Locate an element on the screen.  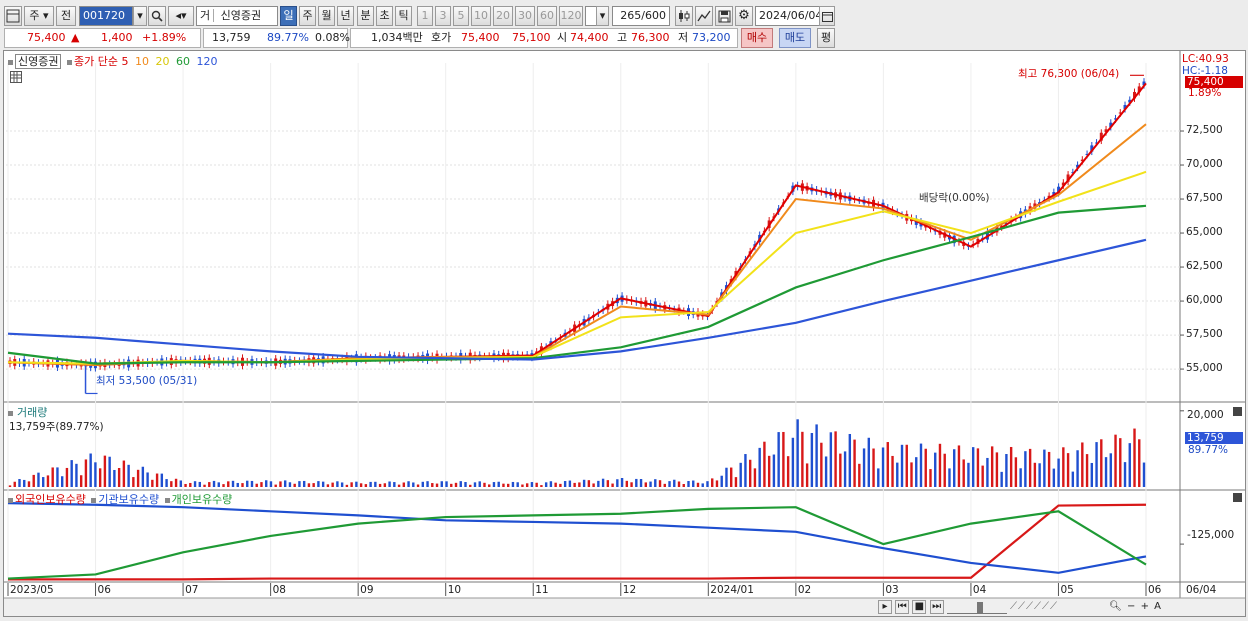
interval-60: 60 is located at coordinates (547, 16).